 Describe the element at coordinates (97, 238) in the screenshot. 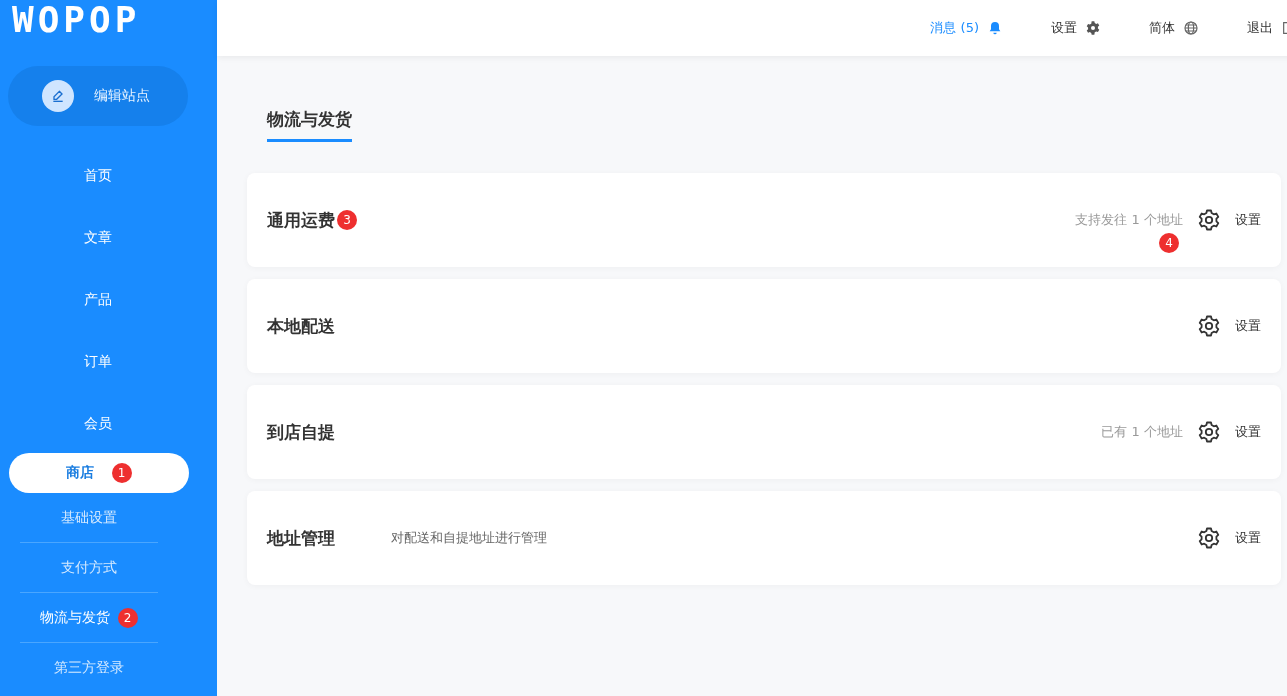

I see `nav-item: 文章` at that location.